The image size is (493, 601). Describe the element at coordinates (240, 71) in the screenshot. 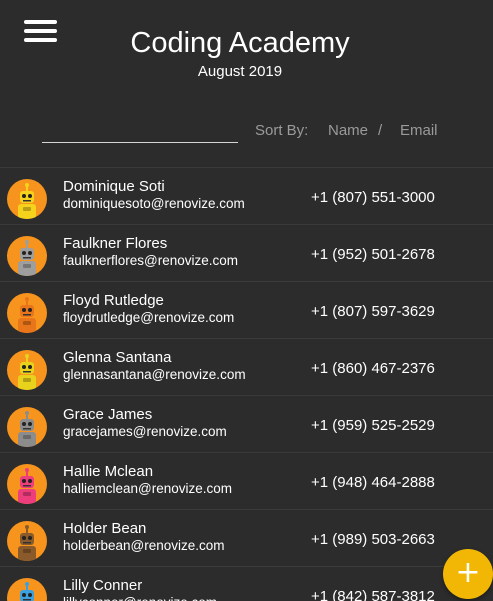

I see `page-subtitle: August 2019` at that location.